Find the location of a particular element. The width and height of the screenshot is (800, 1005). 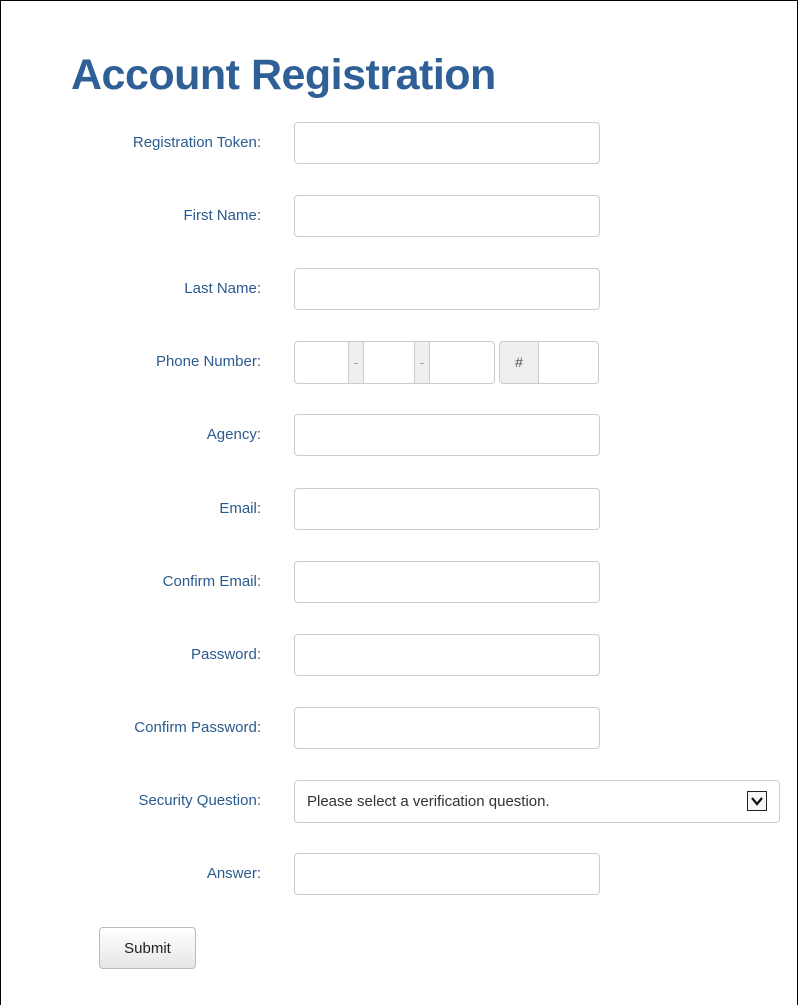

phone-prefix-input is located at coordinates (389, 362).